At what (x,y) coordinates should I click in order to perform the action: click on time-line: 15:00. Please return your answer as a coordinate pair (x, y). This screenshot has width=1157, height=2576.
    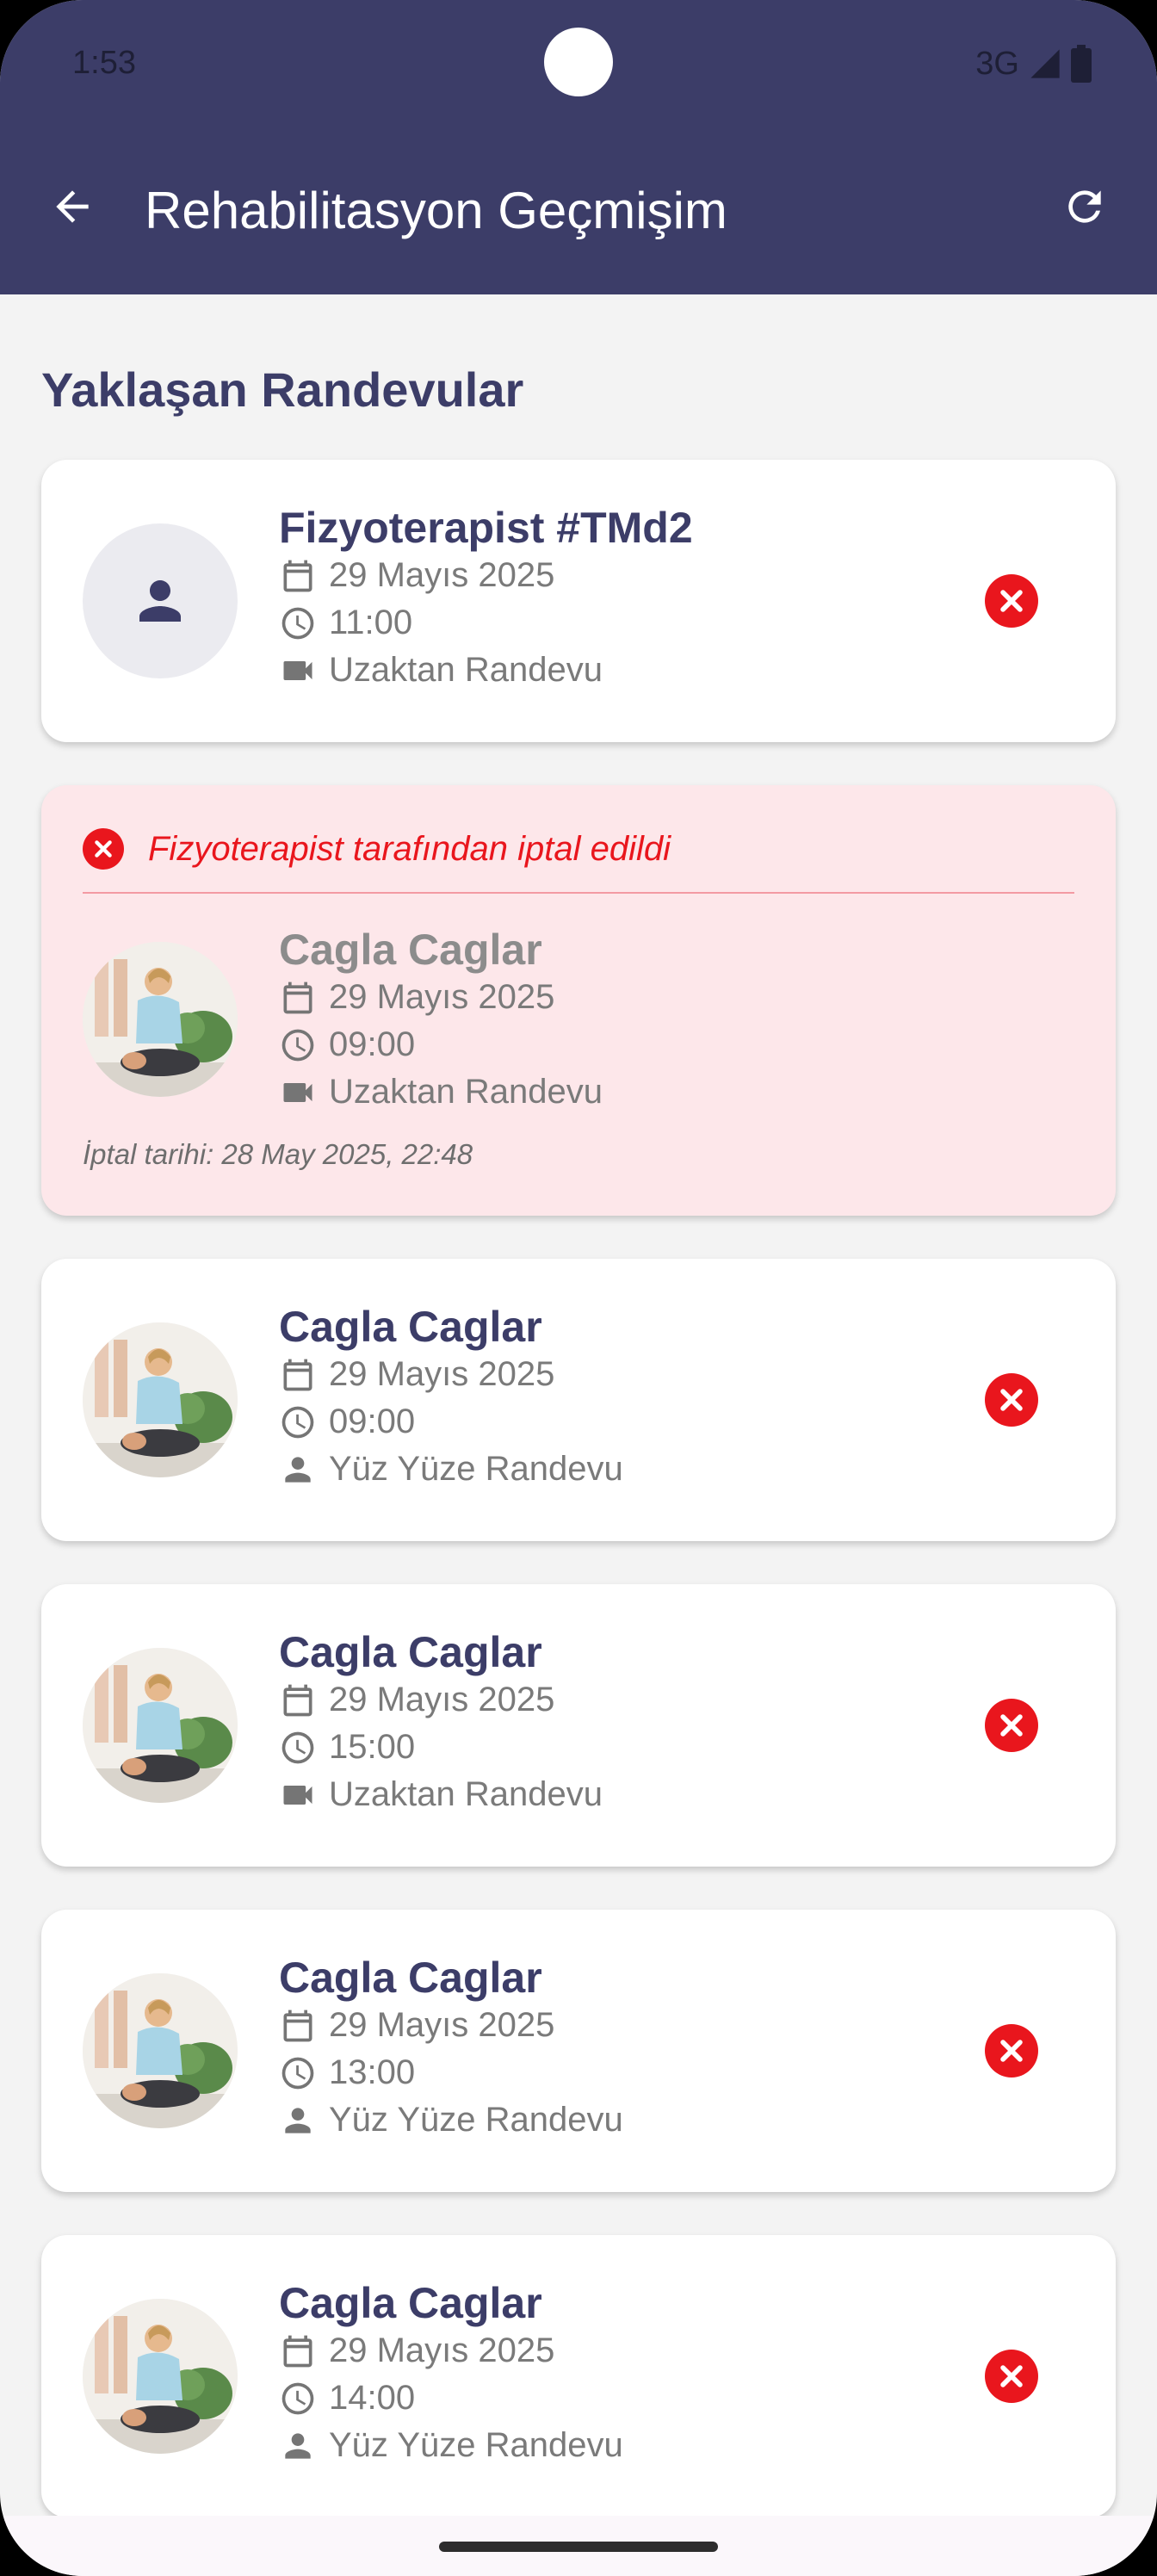
    Looking at the image, I should click on (347, 1748).